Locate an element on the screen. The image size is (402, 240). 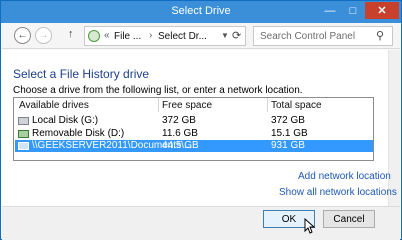
show-all-network-locations-link: Show all network locations is located at coordinates (338, 192).